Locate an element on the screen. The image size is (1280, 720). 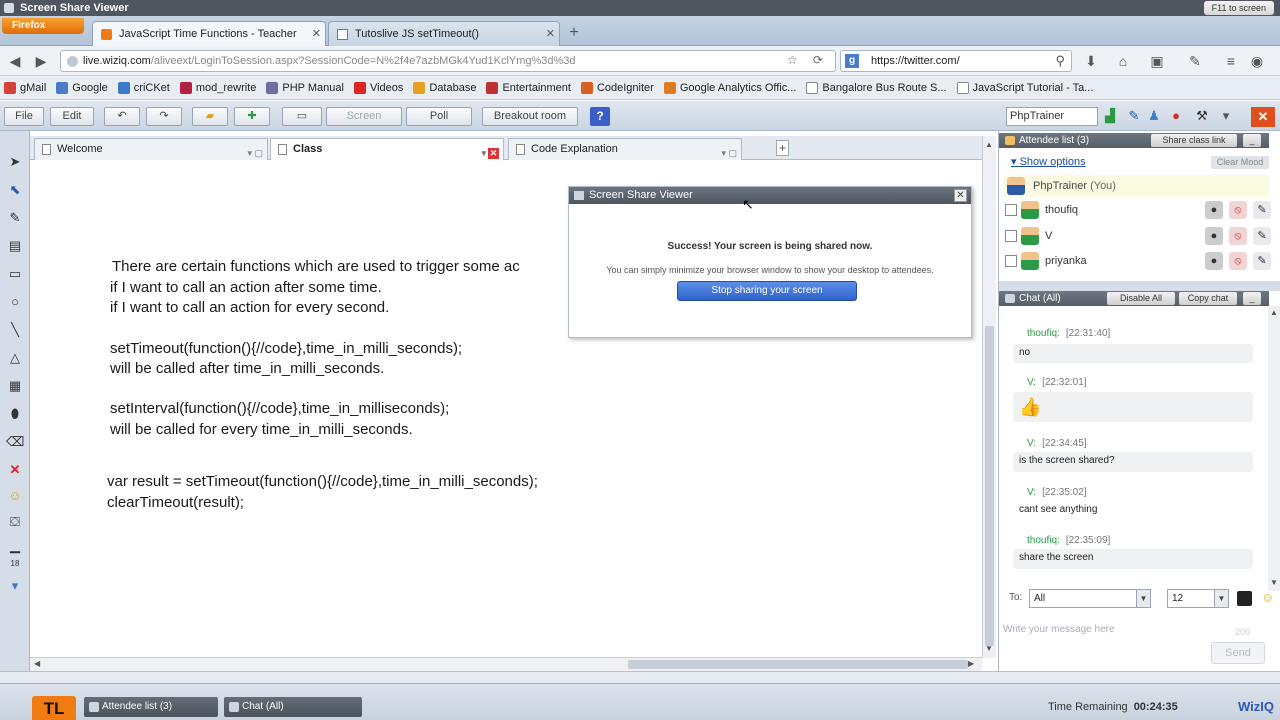
bookmark-cricket: criCKet is located at coordinates (143, 87).